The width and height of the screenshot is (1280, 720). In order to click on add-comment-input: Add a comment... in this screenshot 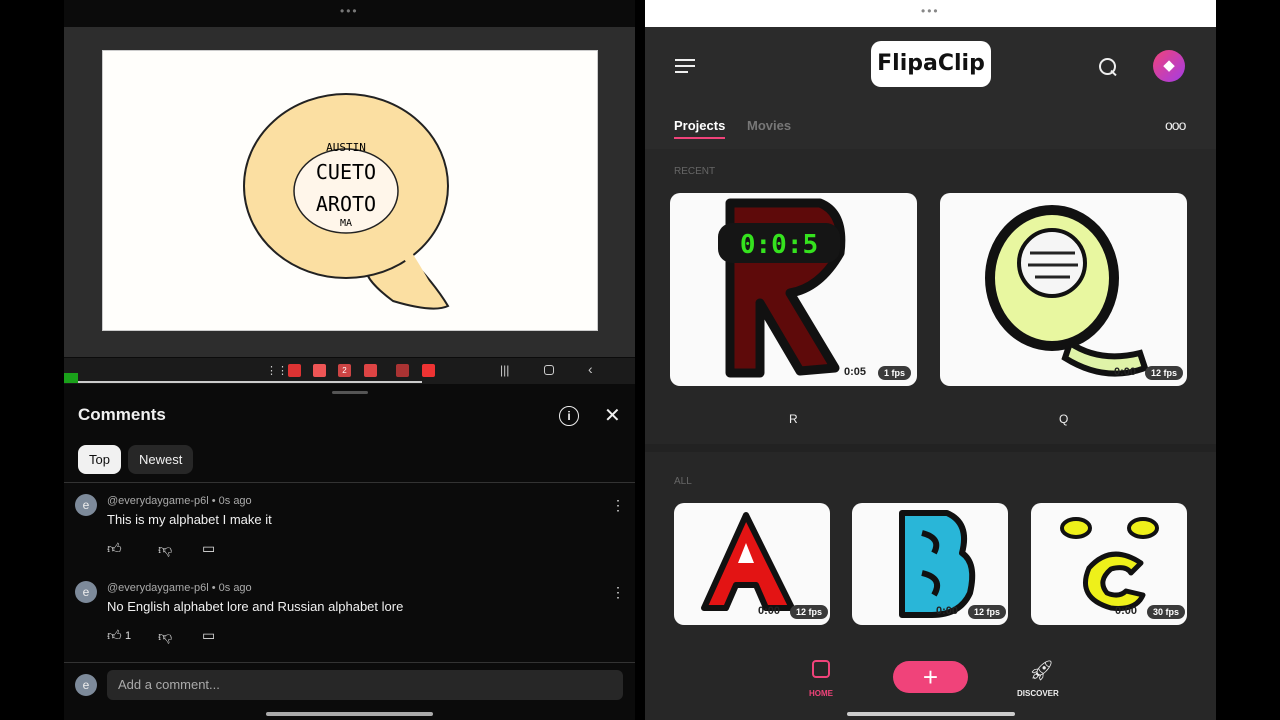, I will do `click(365, 685)`.